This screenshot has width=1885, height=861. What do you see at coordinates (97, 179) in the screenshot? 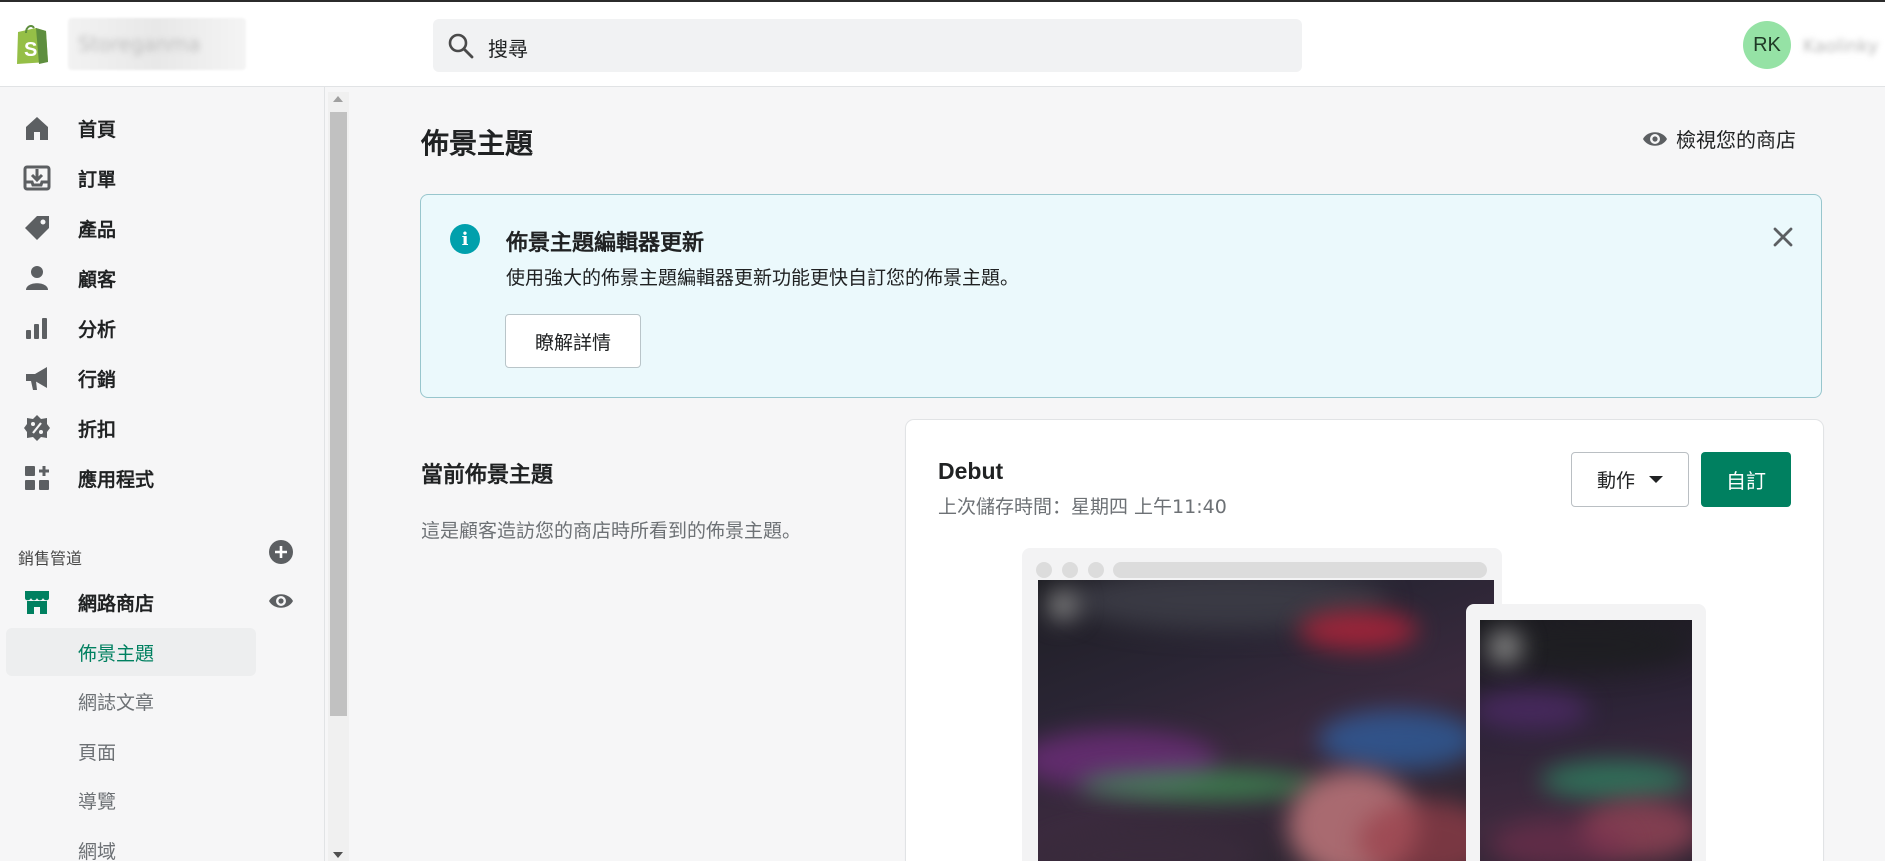
I see `sidebar-item-label: 訂單` at bounding box center [97, 179].